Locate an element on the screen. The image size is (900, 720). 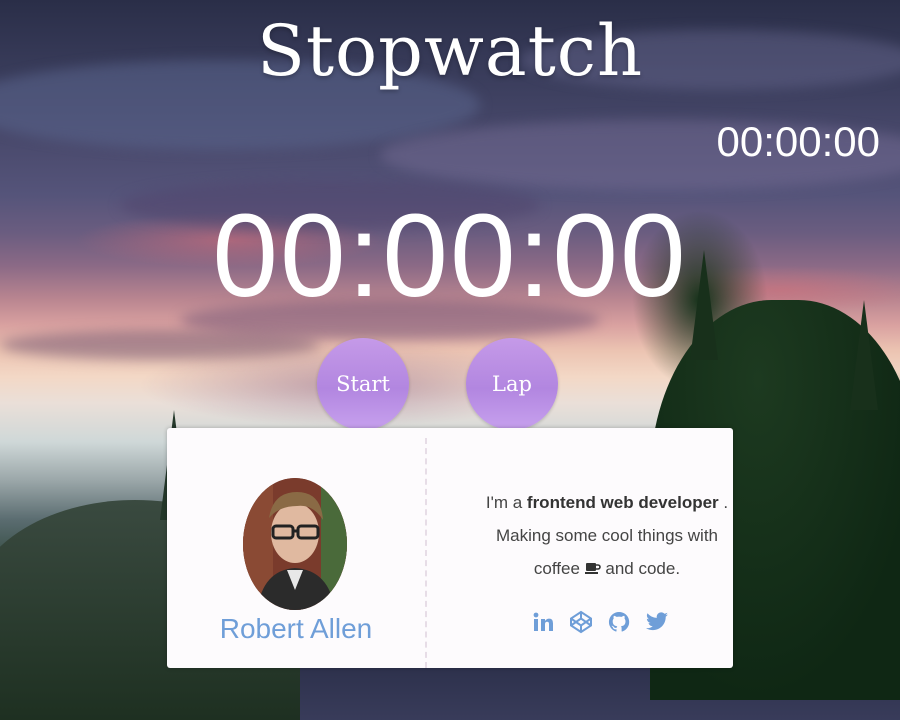
bio-line-2: Making some cool things with is located at coordinates (607, 535).